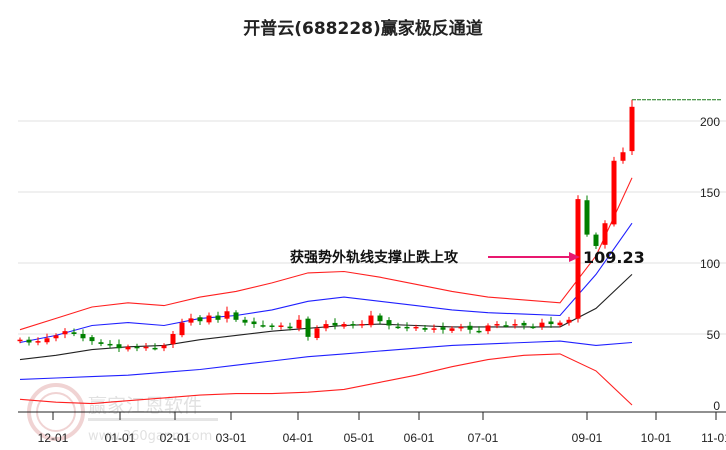  I want to click on y-tick-label: 200, so click(710, 122).